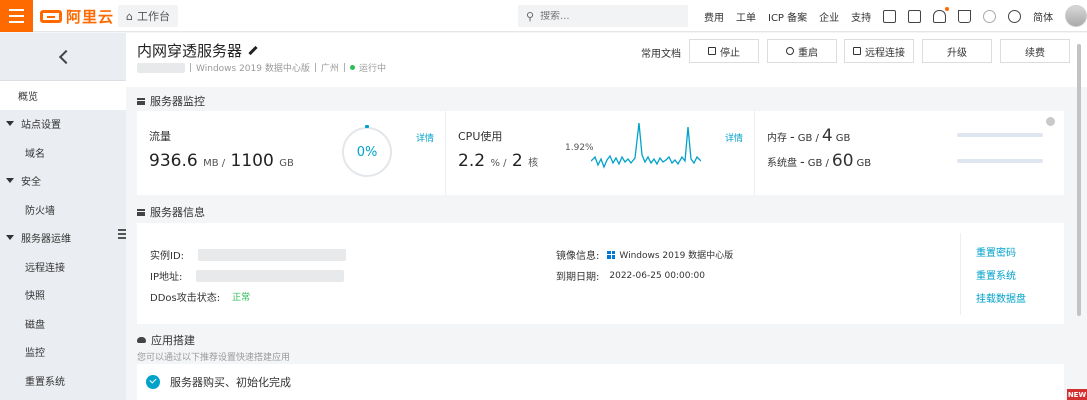  Describe the element at coordinates (63, 209) in the screenshot. I see `sidebar-item-firewall: 防火墙` at that location.